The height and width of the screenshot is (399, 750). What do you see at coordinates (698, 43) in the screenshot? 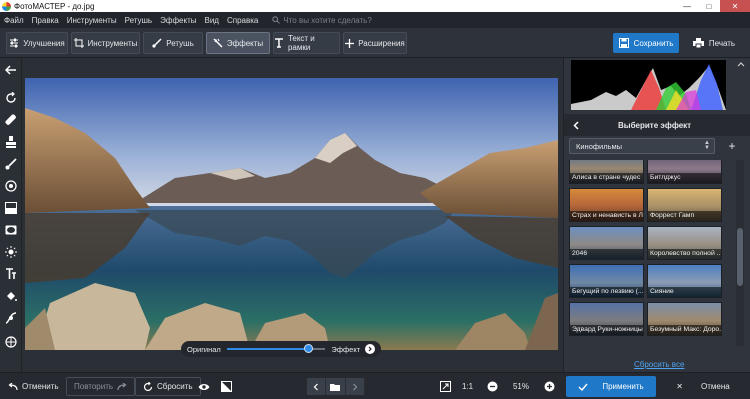
I see `printer-icon` at bounding box center [698, 43].